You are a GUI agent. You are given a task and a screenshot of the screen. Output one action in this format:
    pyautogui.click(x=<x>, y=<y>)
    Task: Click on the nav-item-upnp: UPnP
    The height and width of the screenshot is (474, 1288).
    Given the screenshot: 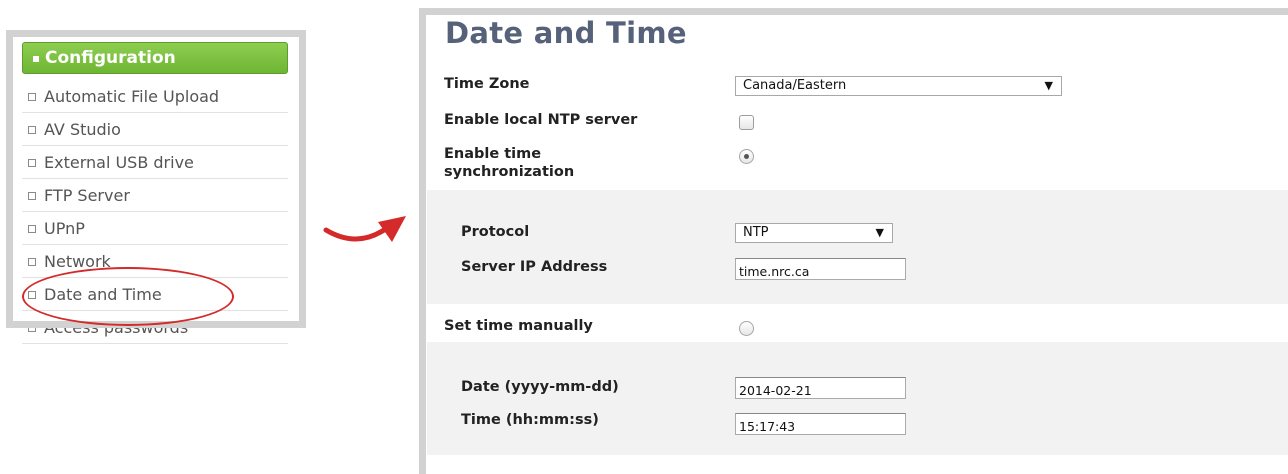 What is the action you would take?
    pyautogui.click(x=155, y=228)
    